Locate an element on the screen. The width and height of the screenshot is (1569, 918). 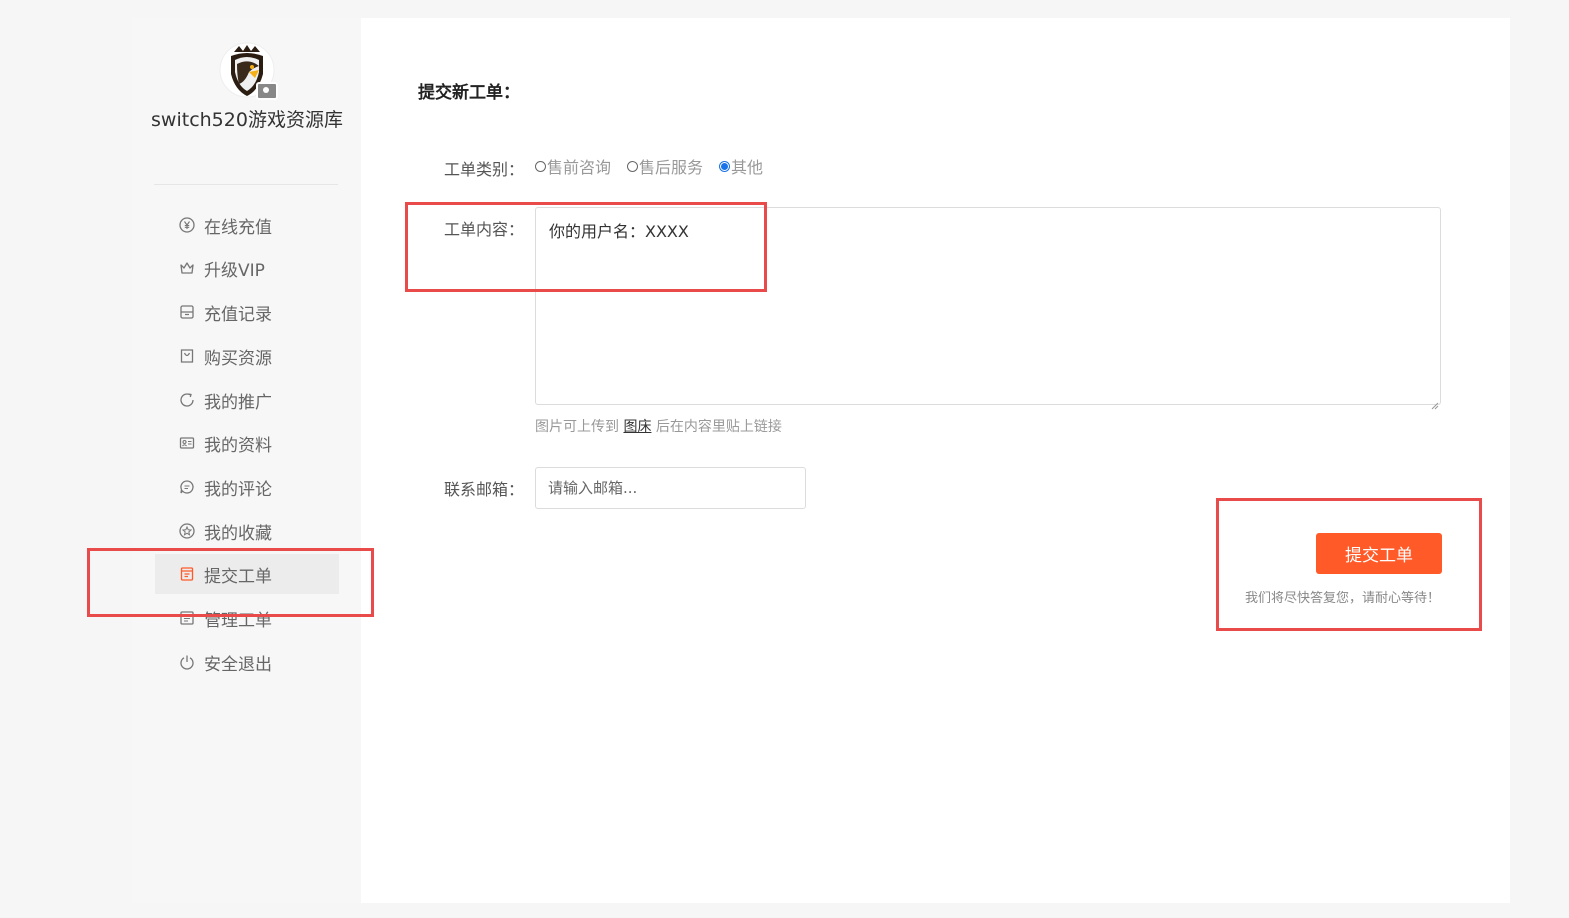
form-title: 提交新工单： is located at coordinates (469, 93).